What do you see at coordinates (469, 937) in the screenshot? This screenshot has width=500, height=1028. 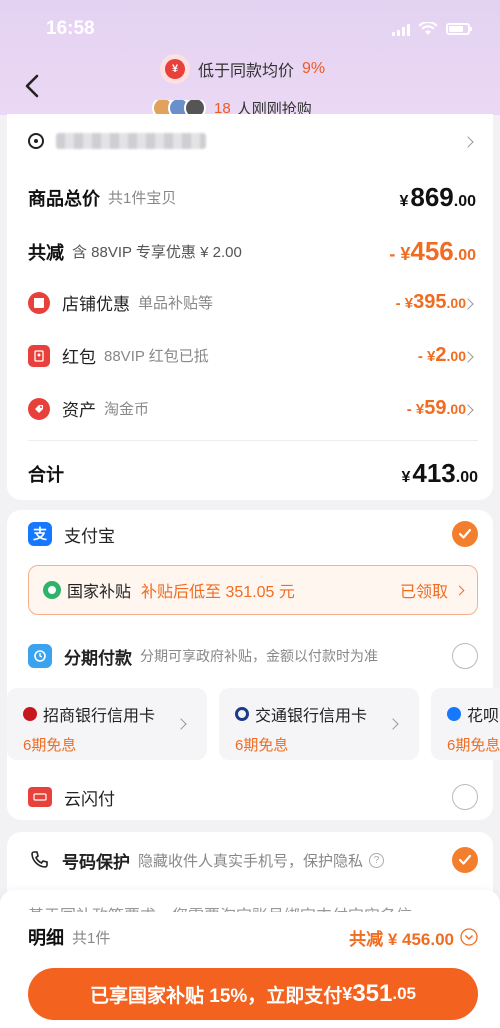 I see `chevron-down-icon` at bounding box center [469, 937].